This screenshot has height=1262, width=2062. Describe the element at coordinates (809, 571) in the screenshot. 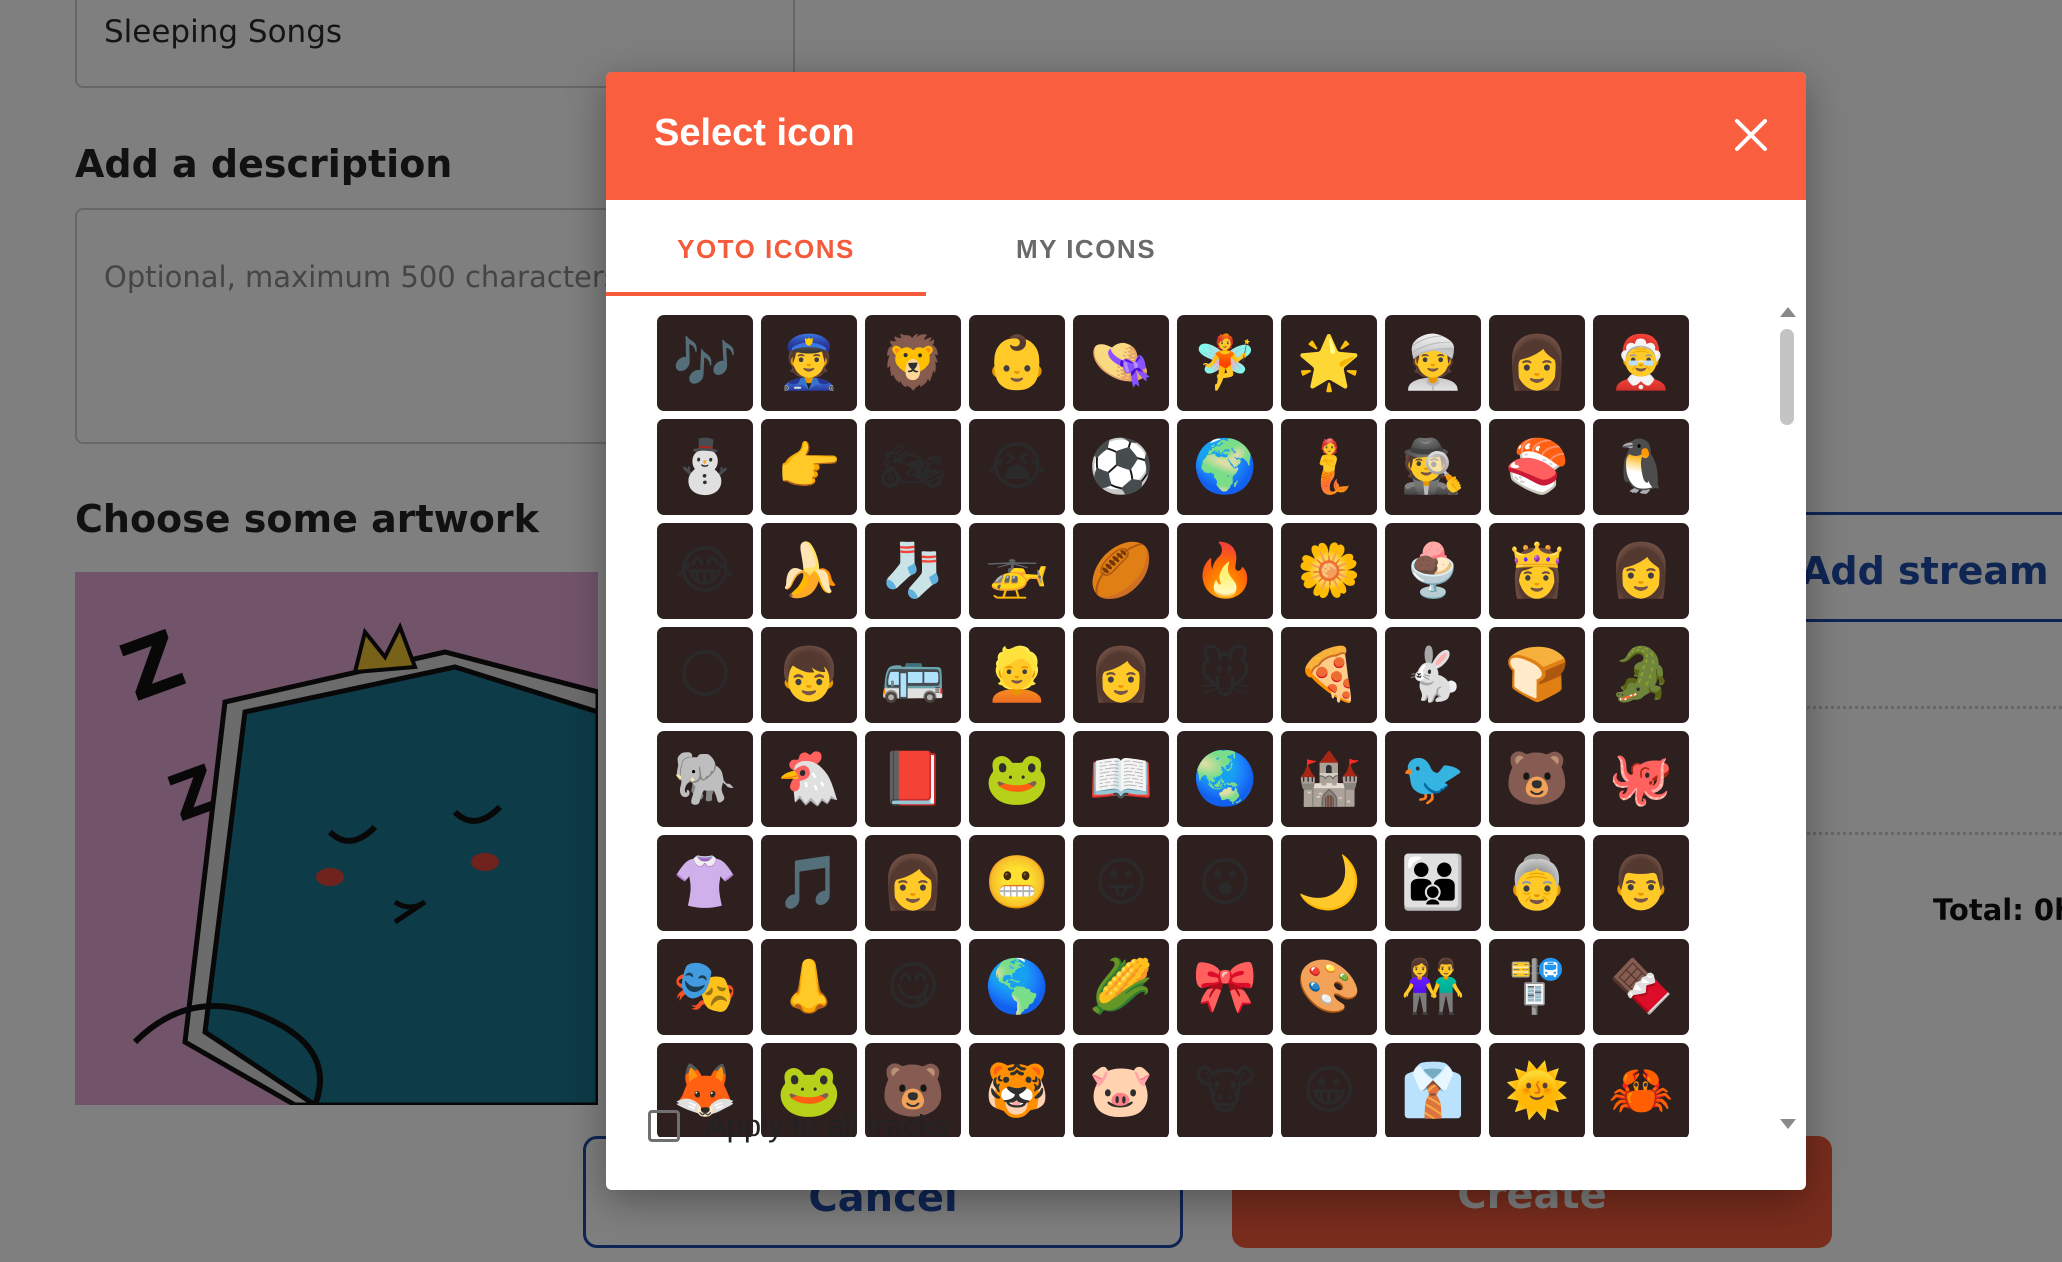

I see `icon-tile: 🍌` at that location.